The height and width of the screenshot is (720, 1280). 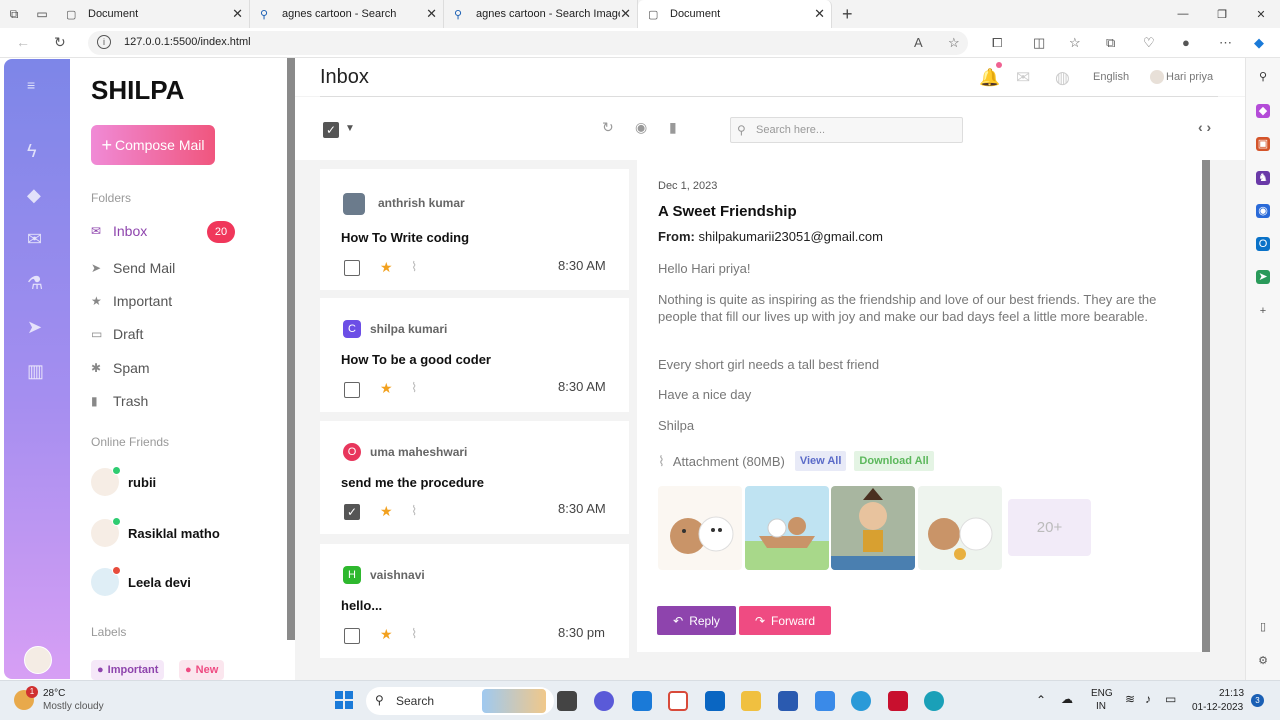 I want to click on folder-send-mail: ➤ Send Mail, so click(x=181, y=268).